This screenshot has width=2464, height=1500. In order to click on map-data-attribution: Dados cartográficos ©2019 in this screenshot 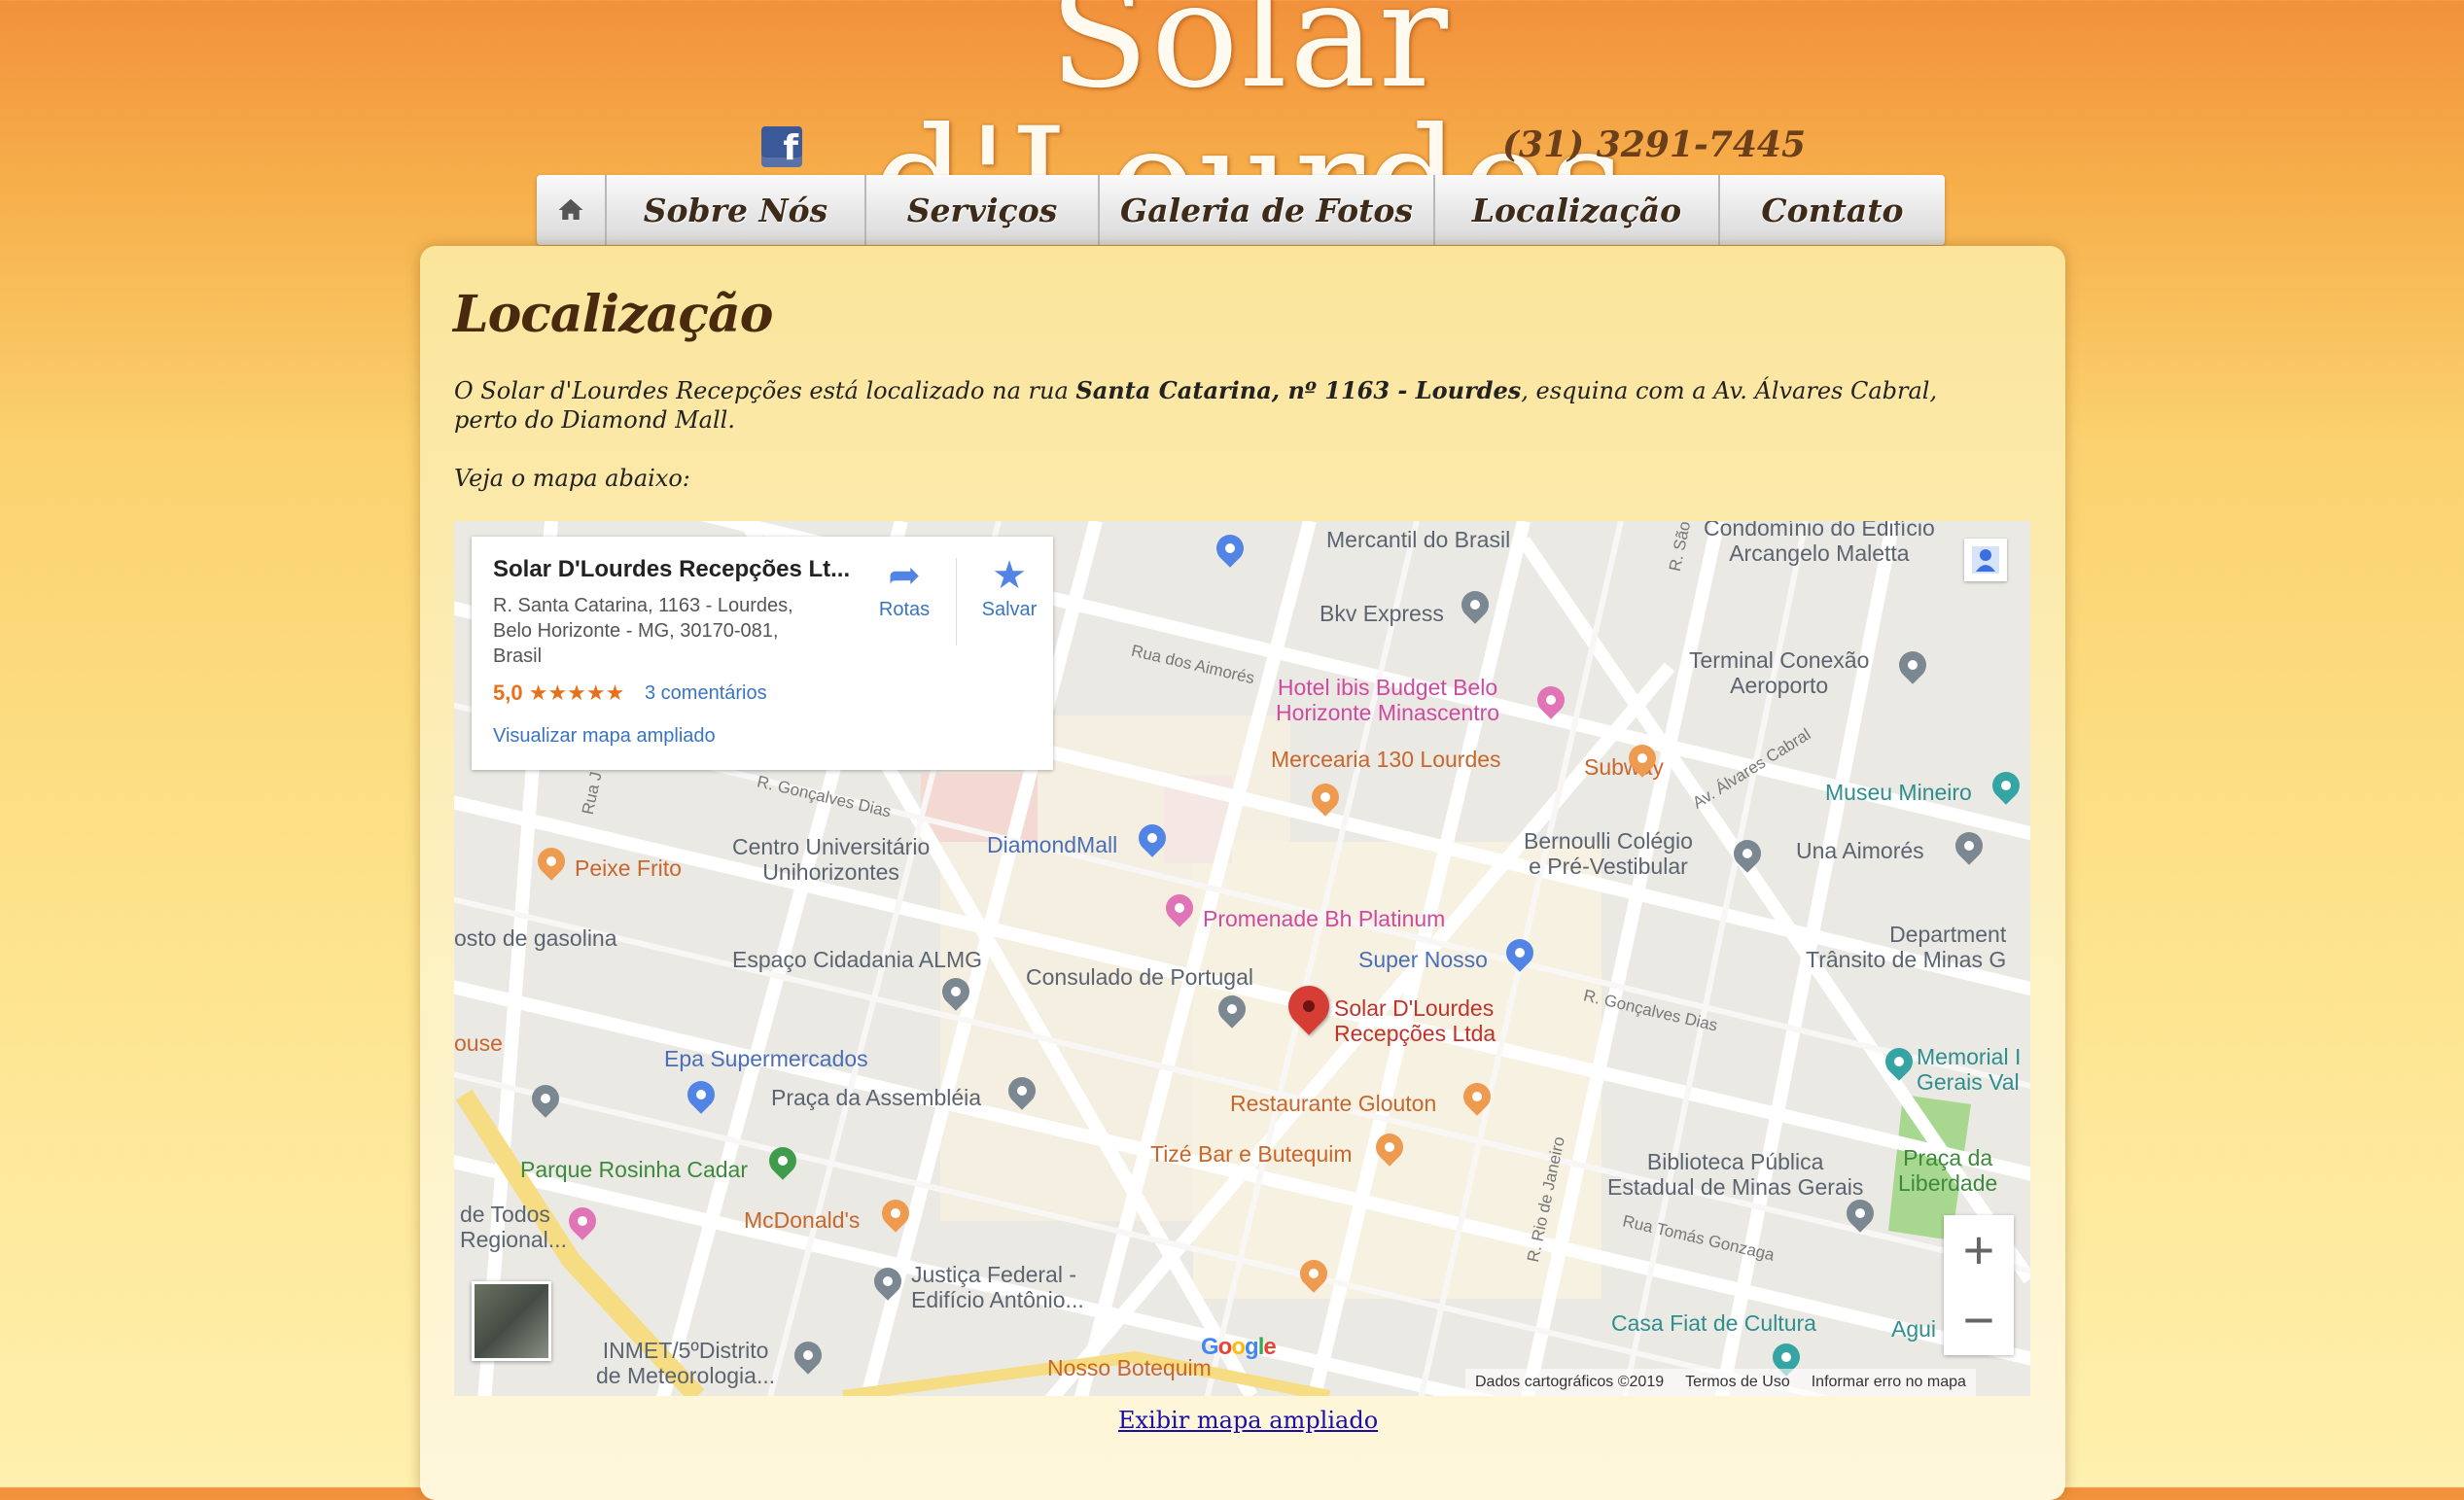, I will do `click(1570, 1382)`.